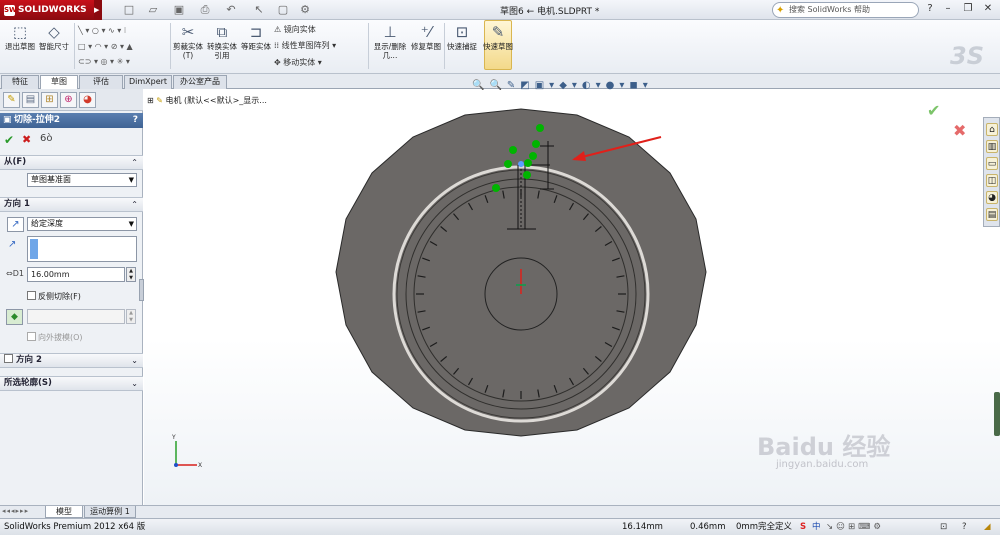 The image size is (1000, 535). I want to click on offset-entities-button: ⊐ 等距实体, so click(256, 45).